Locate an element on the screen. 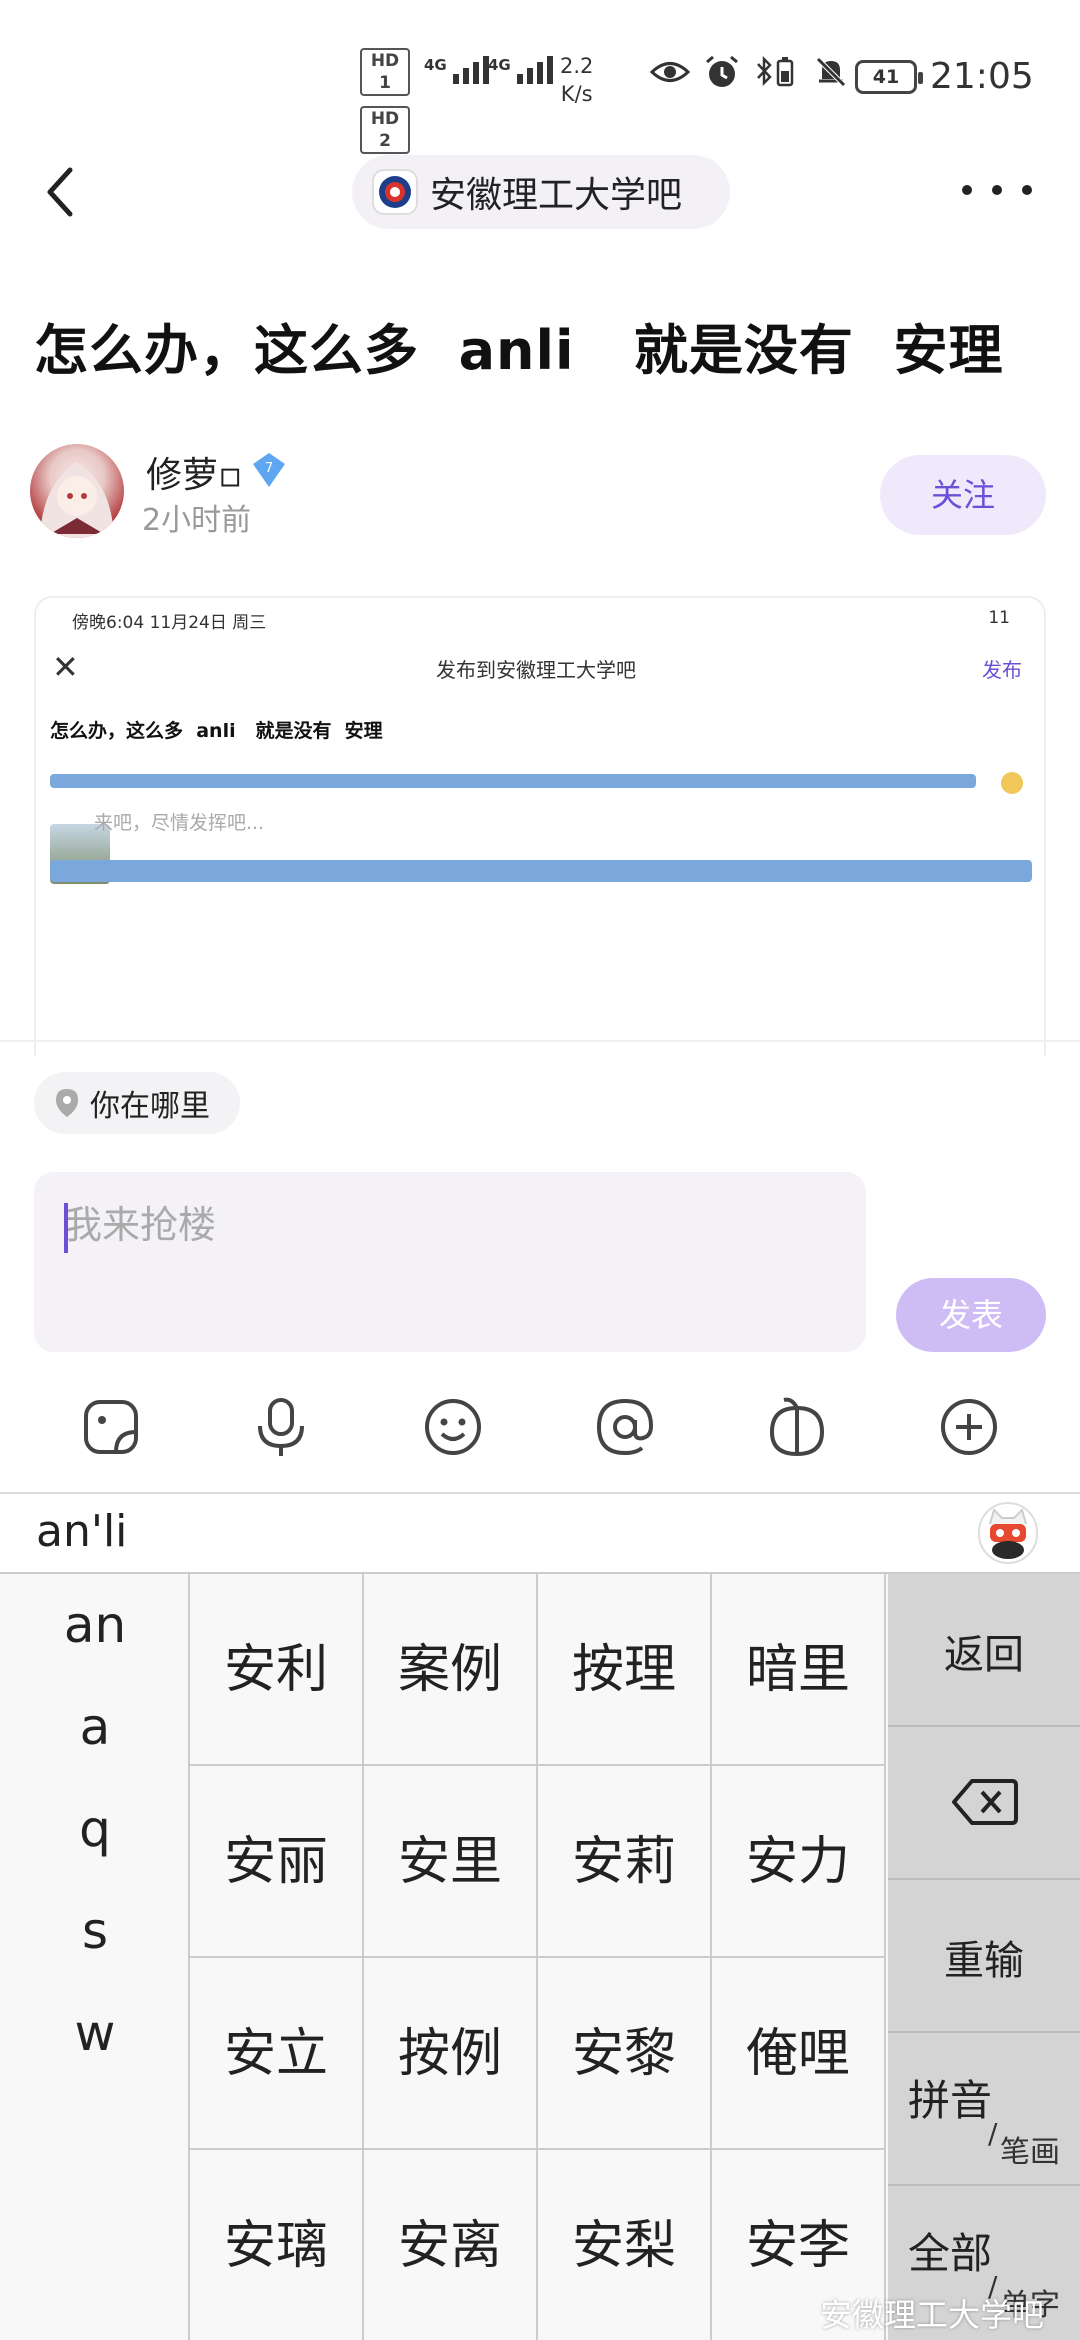  hd-indicators: HD 1 HD 2 is located at coordinates (387, 106).